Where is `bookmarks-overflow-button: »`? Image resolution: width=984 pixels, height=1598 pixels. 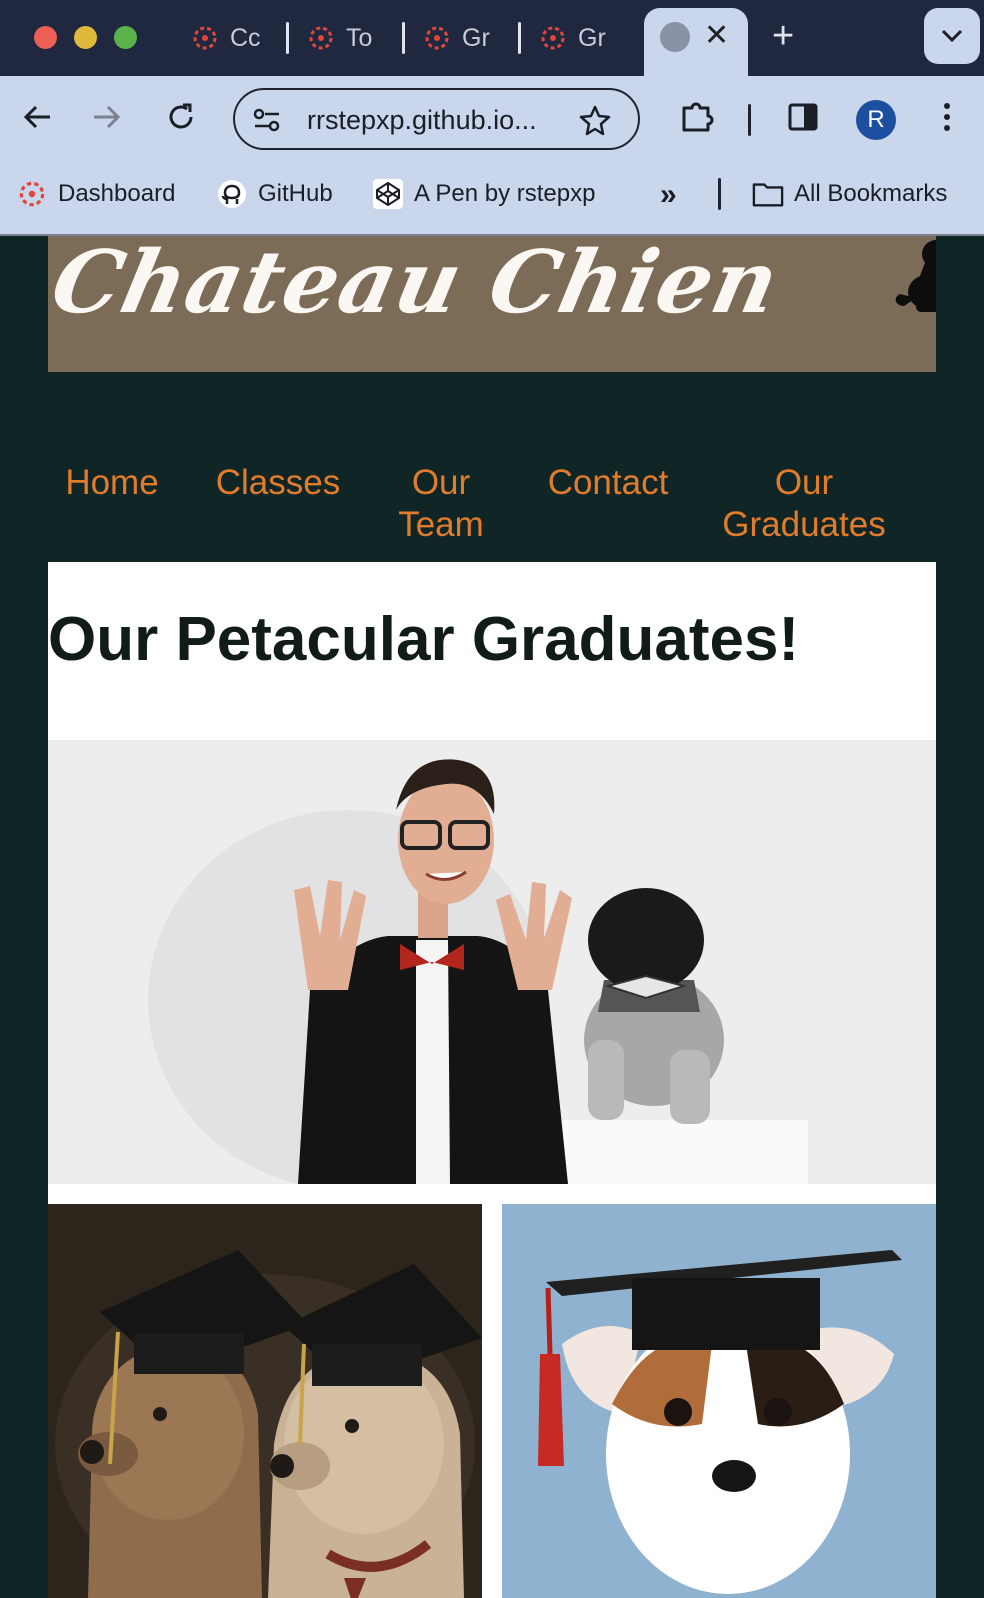 bookmarks-overflow-button: » is located at coordinates (668, 195).